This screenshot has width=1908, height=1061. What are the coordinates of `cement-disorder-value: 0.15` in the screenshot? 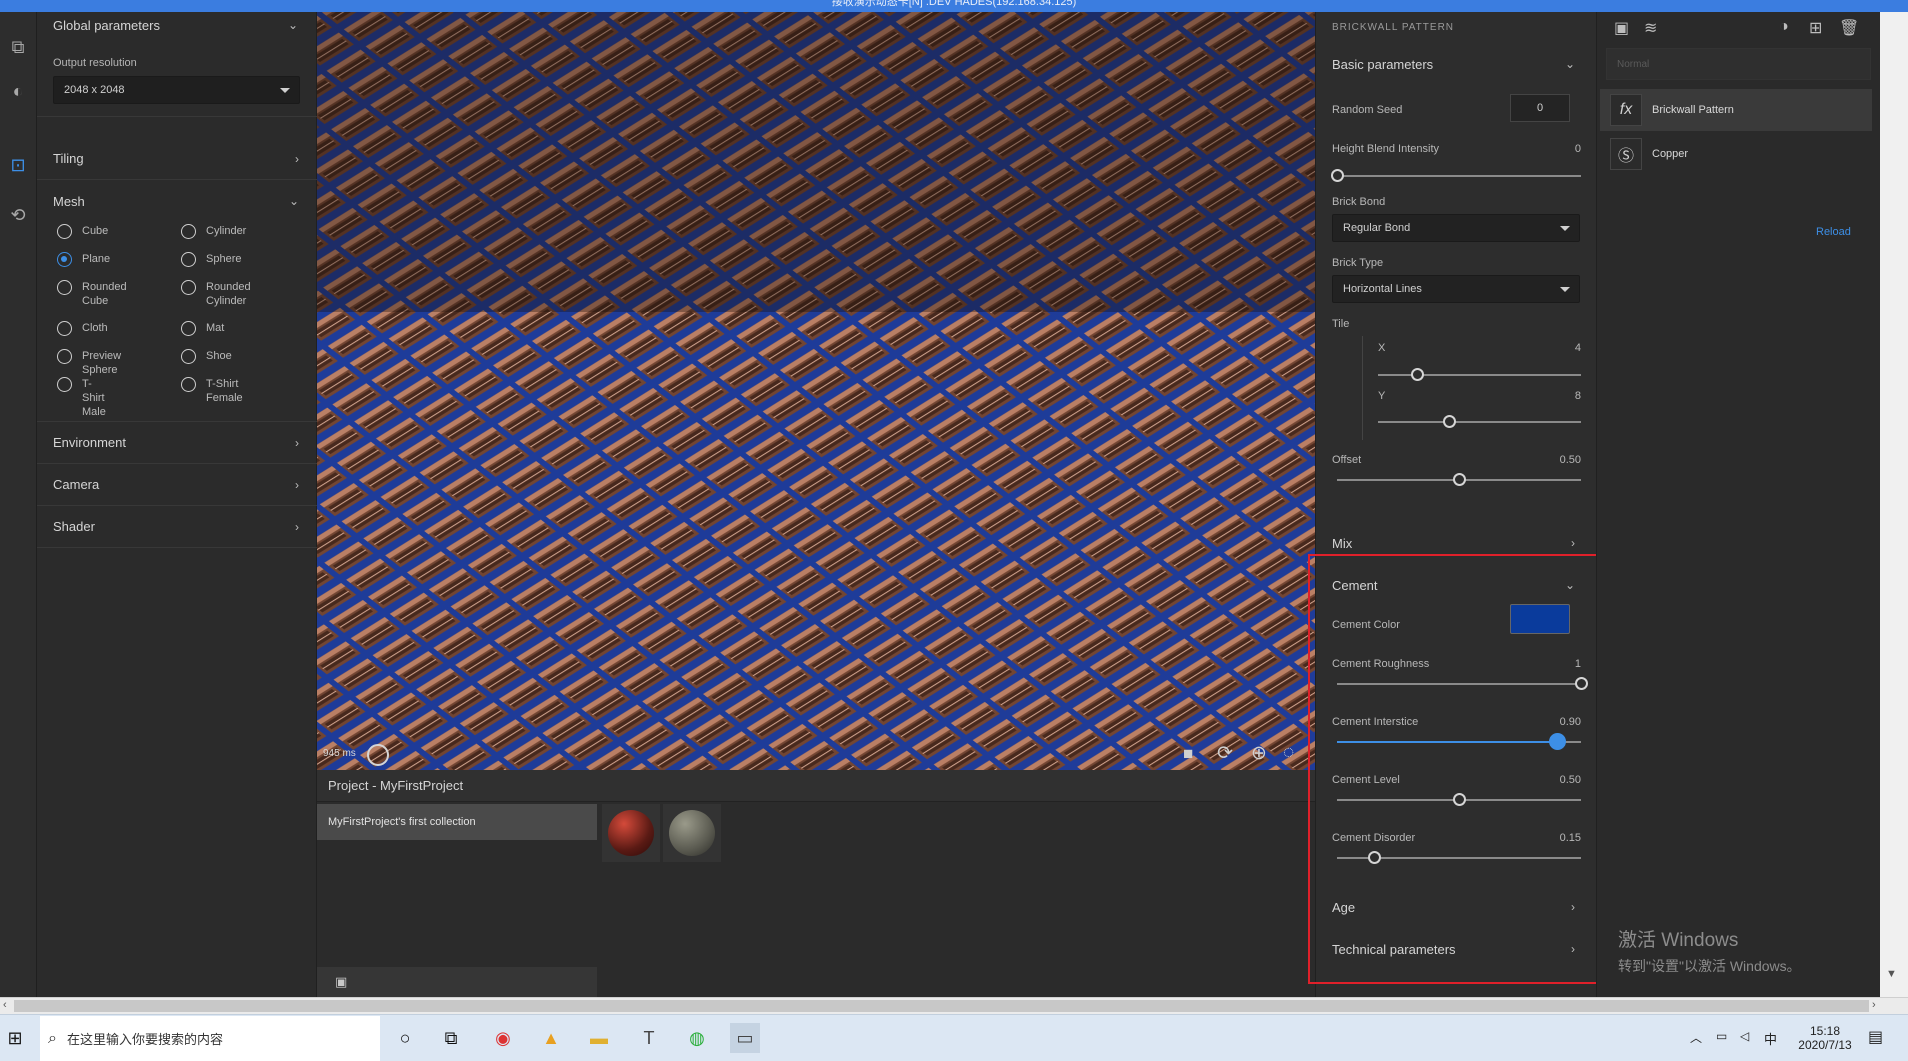 It's located at (1570, 838).